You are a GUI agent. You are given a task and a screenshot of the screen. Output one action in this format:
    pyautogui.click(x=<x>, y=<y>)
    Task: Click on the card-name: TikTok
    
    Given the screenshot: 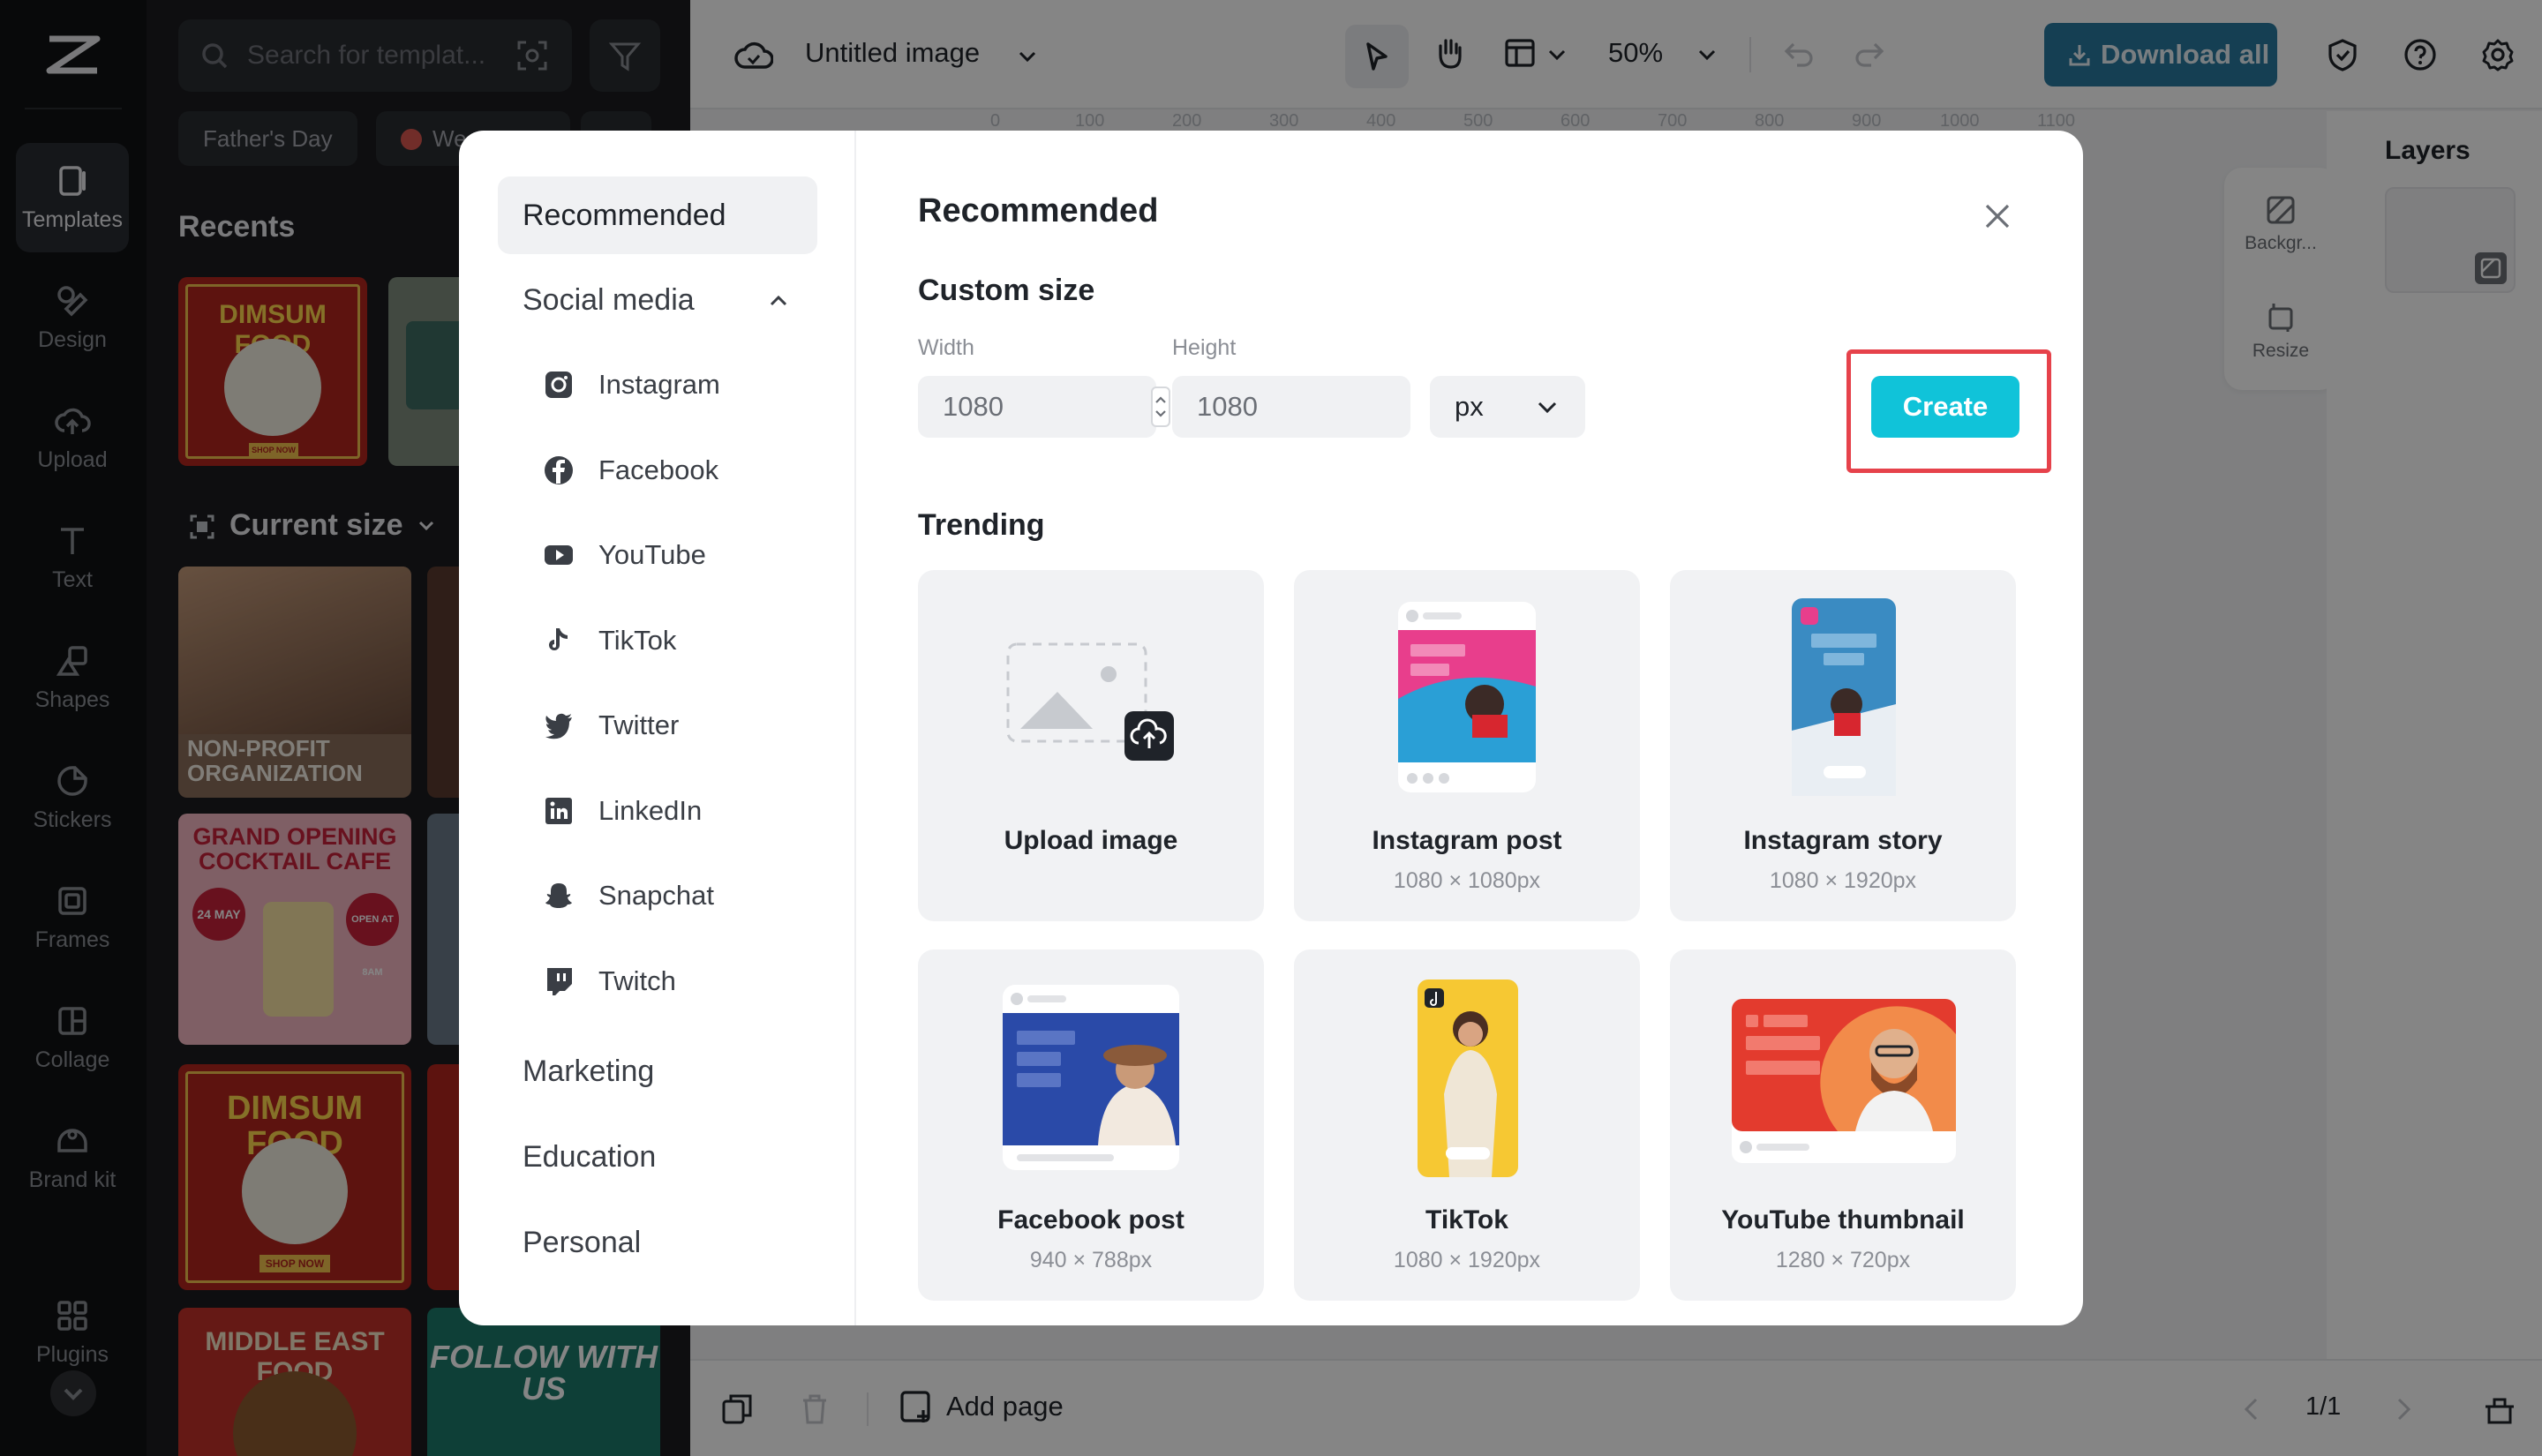 What is the action you would take?
    pyautogui.click(x=1467, y=1220)
    